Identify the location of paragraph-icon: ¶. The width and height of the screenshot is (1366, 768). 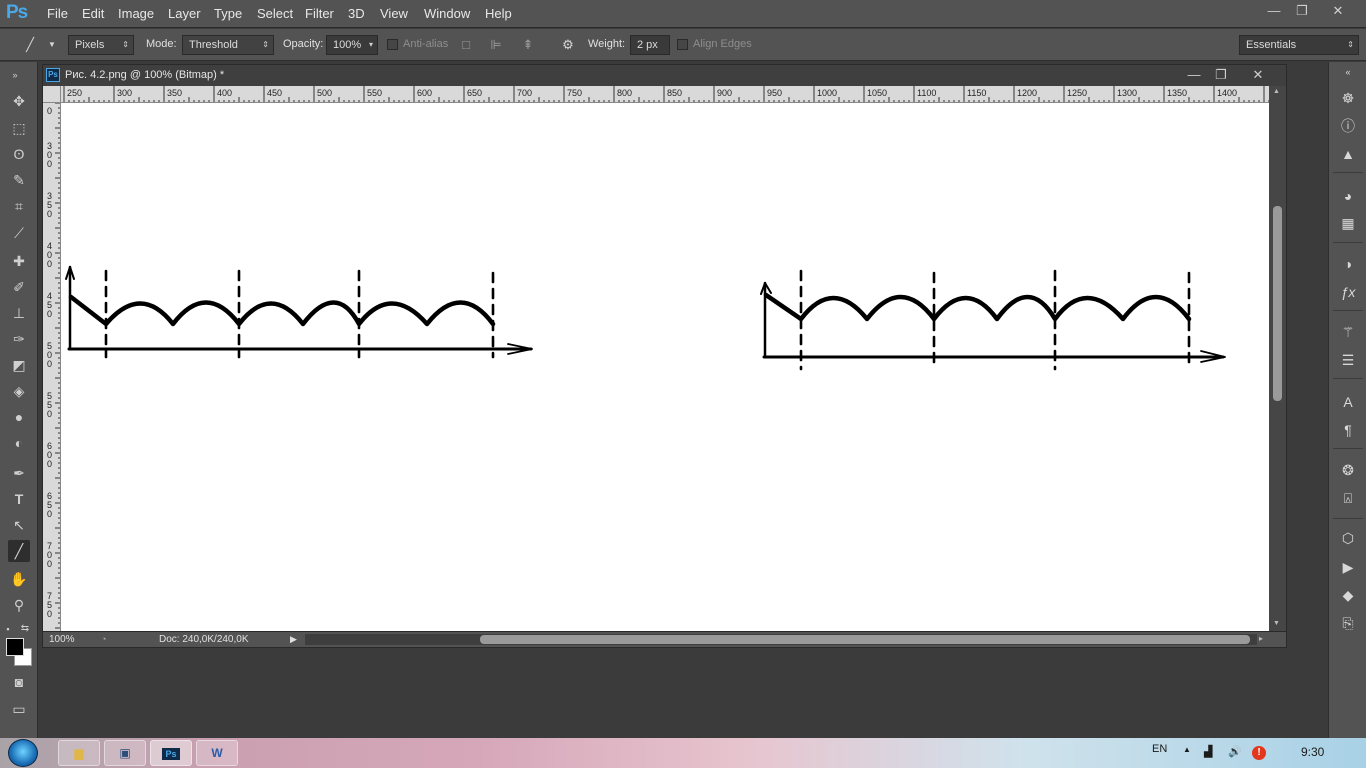
(1348, 430).